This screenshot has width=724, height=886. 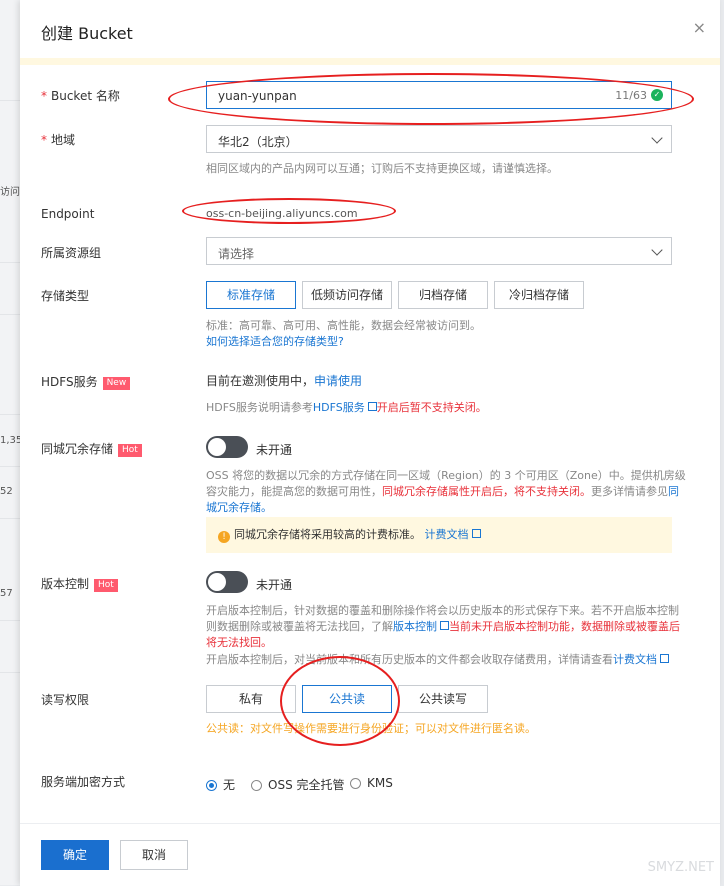 I want to click on top-notice-bar, so click(x=370, y=61).